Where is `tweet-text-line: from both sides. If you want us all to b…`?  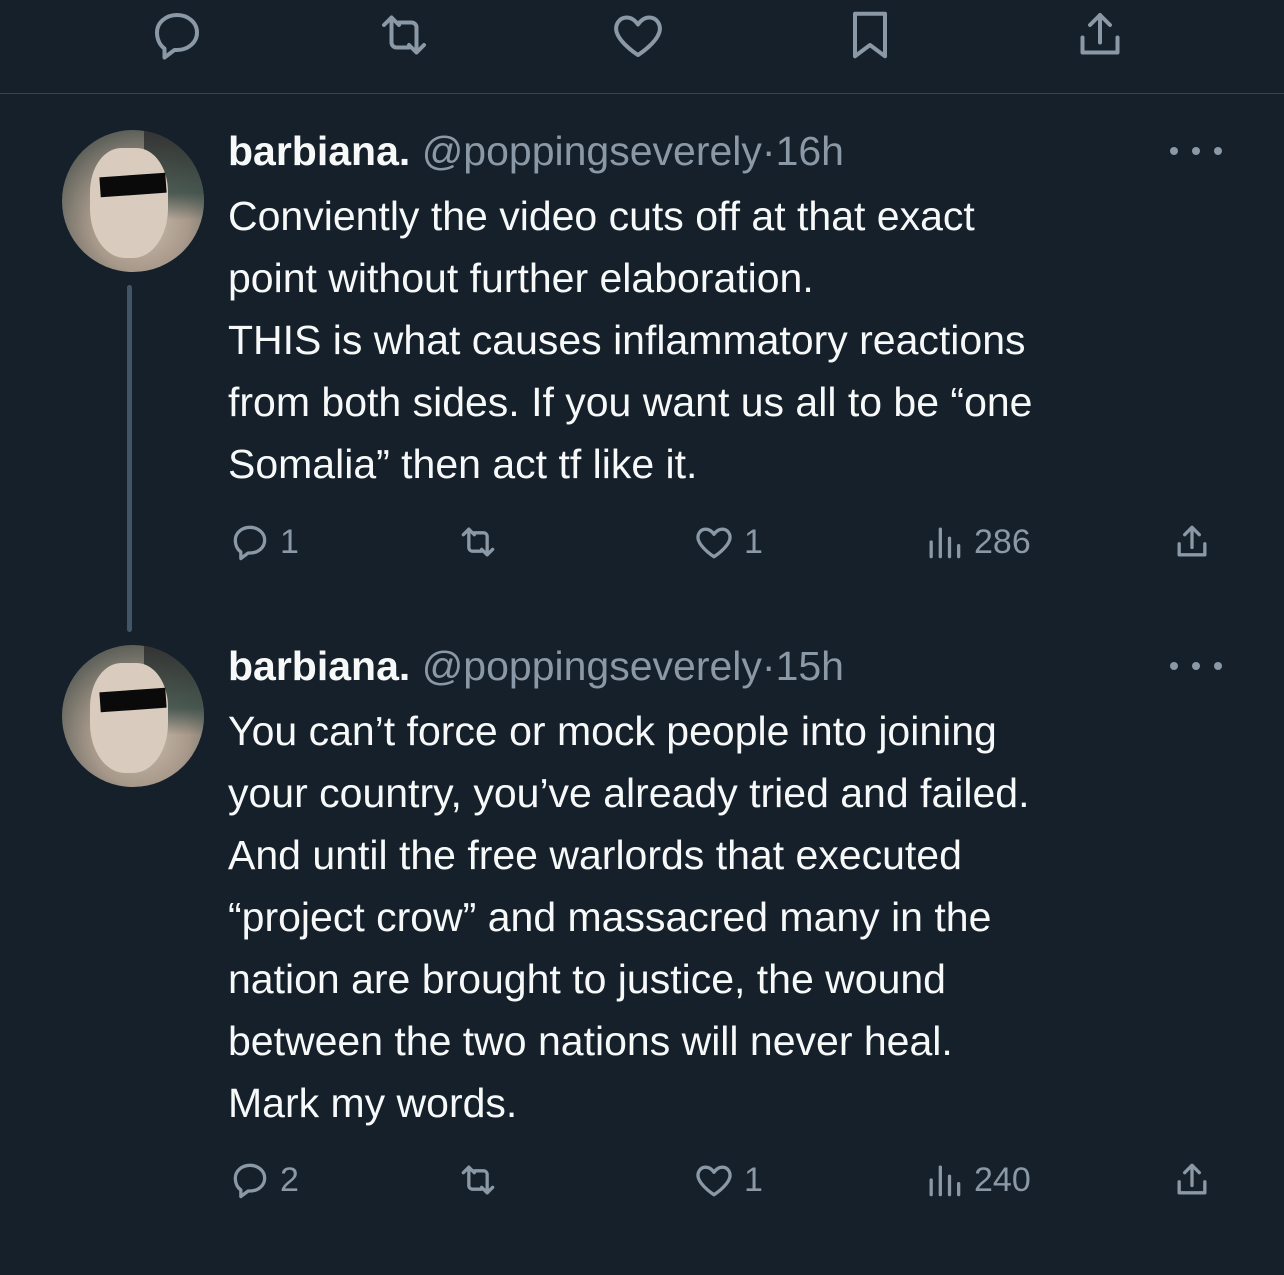
tweet-text-line: from both sides. If you want us all to b… is located at coordinates (630, 402).